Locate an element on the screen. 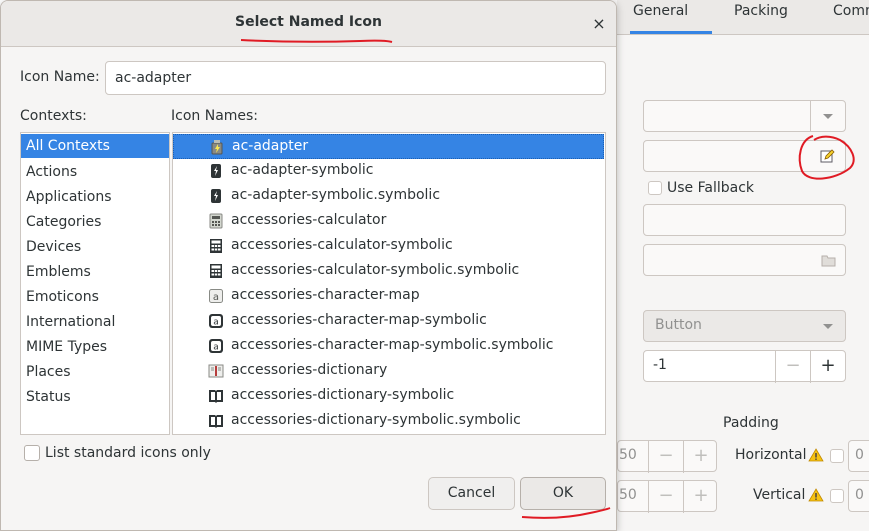 The width and height of the screenshot is (869, 531). svg-text: a is located at coordinates (216, 297).